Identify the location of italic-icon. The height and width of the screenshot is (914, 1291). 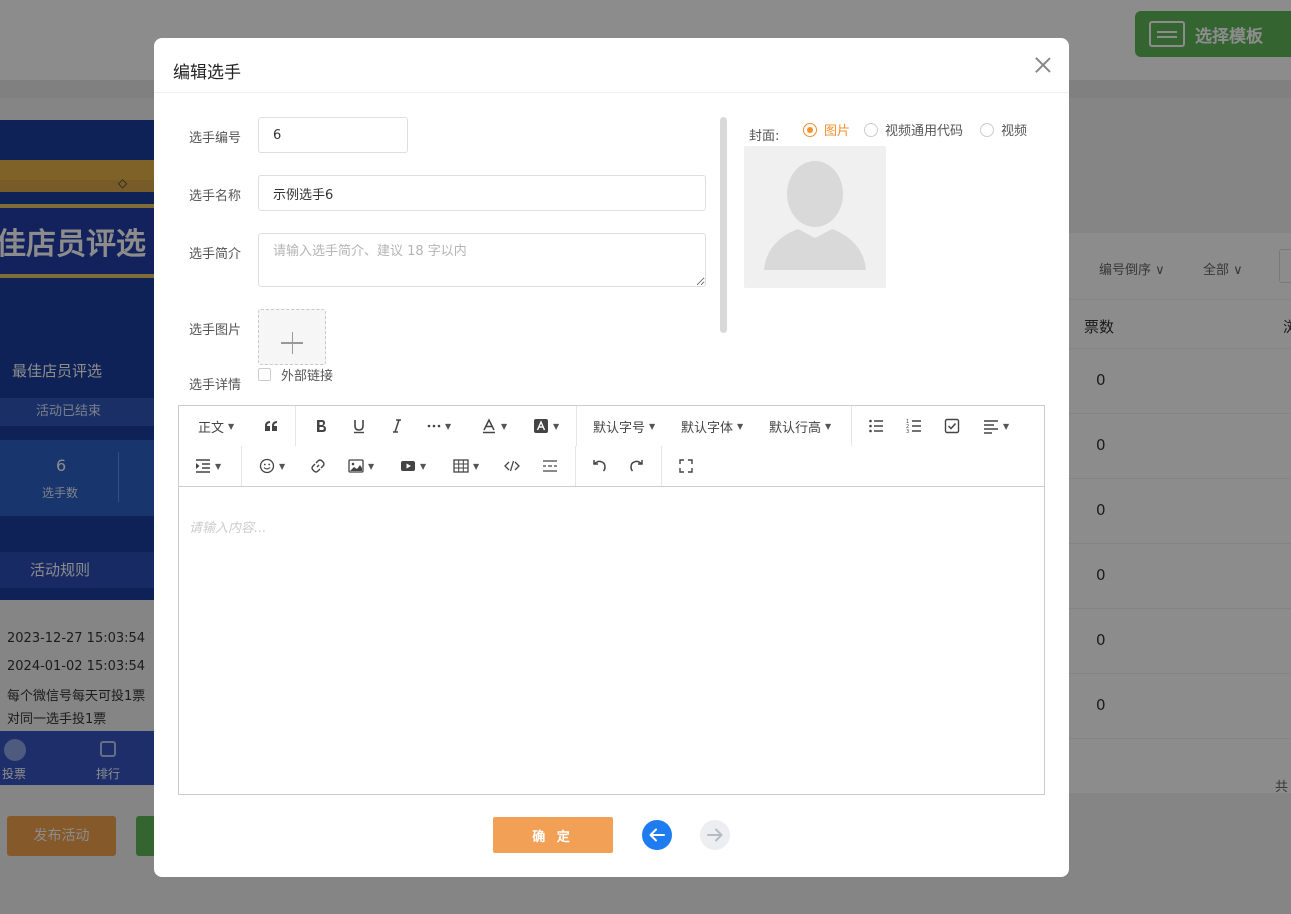
(397, 426).